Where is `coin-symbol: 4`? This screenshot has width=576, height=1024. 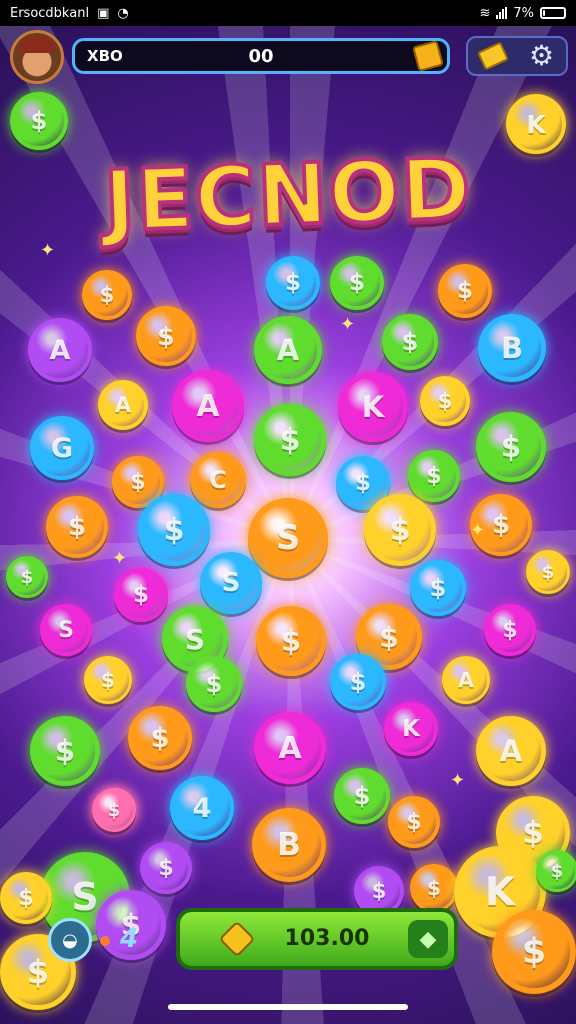 coin-symbol: 4 is located at coordinates (202, 808).